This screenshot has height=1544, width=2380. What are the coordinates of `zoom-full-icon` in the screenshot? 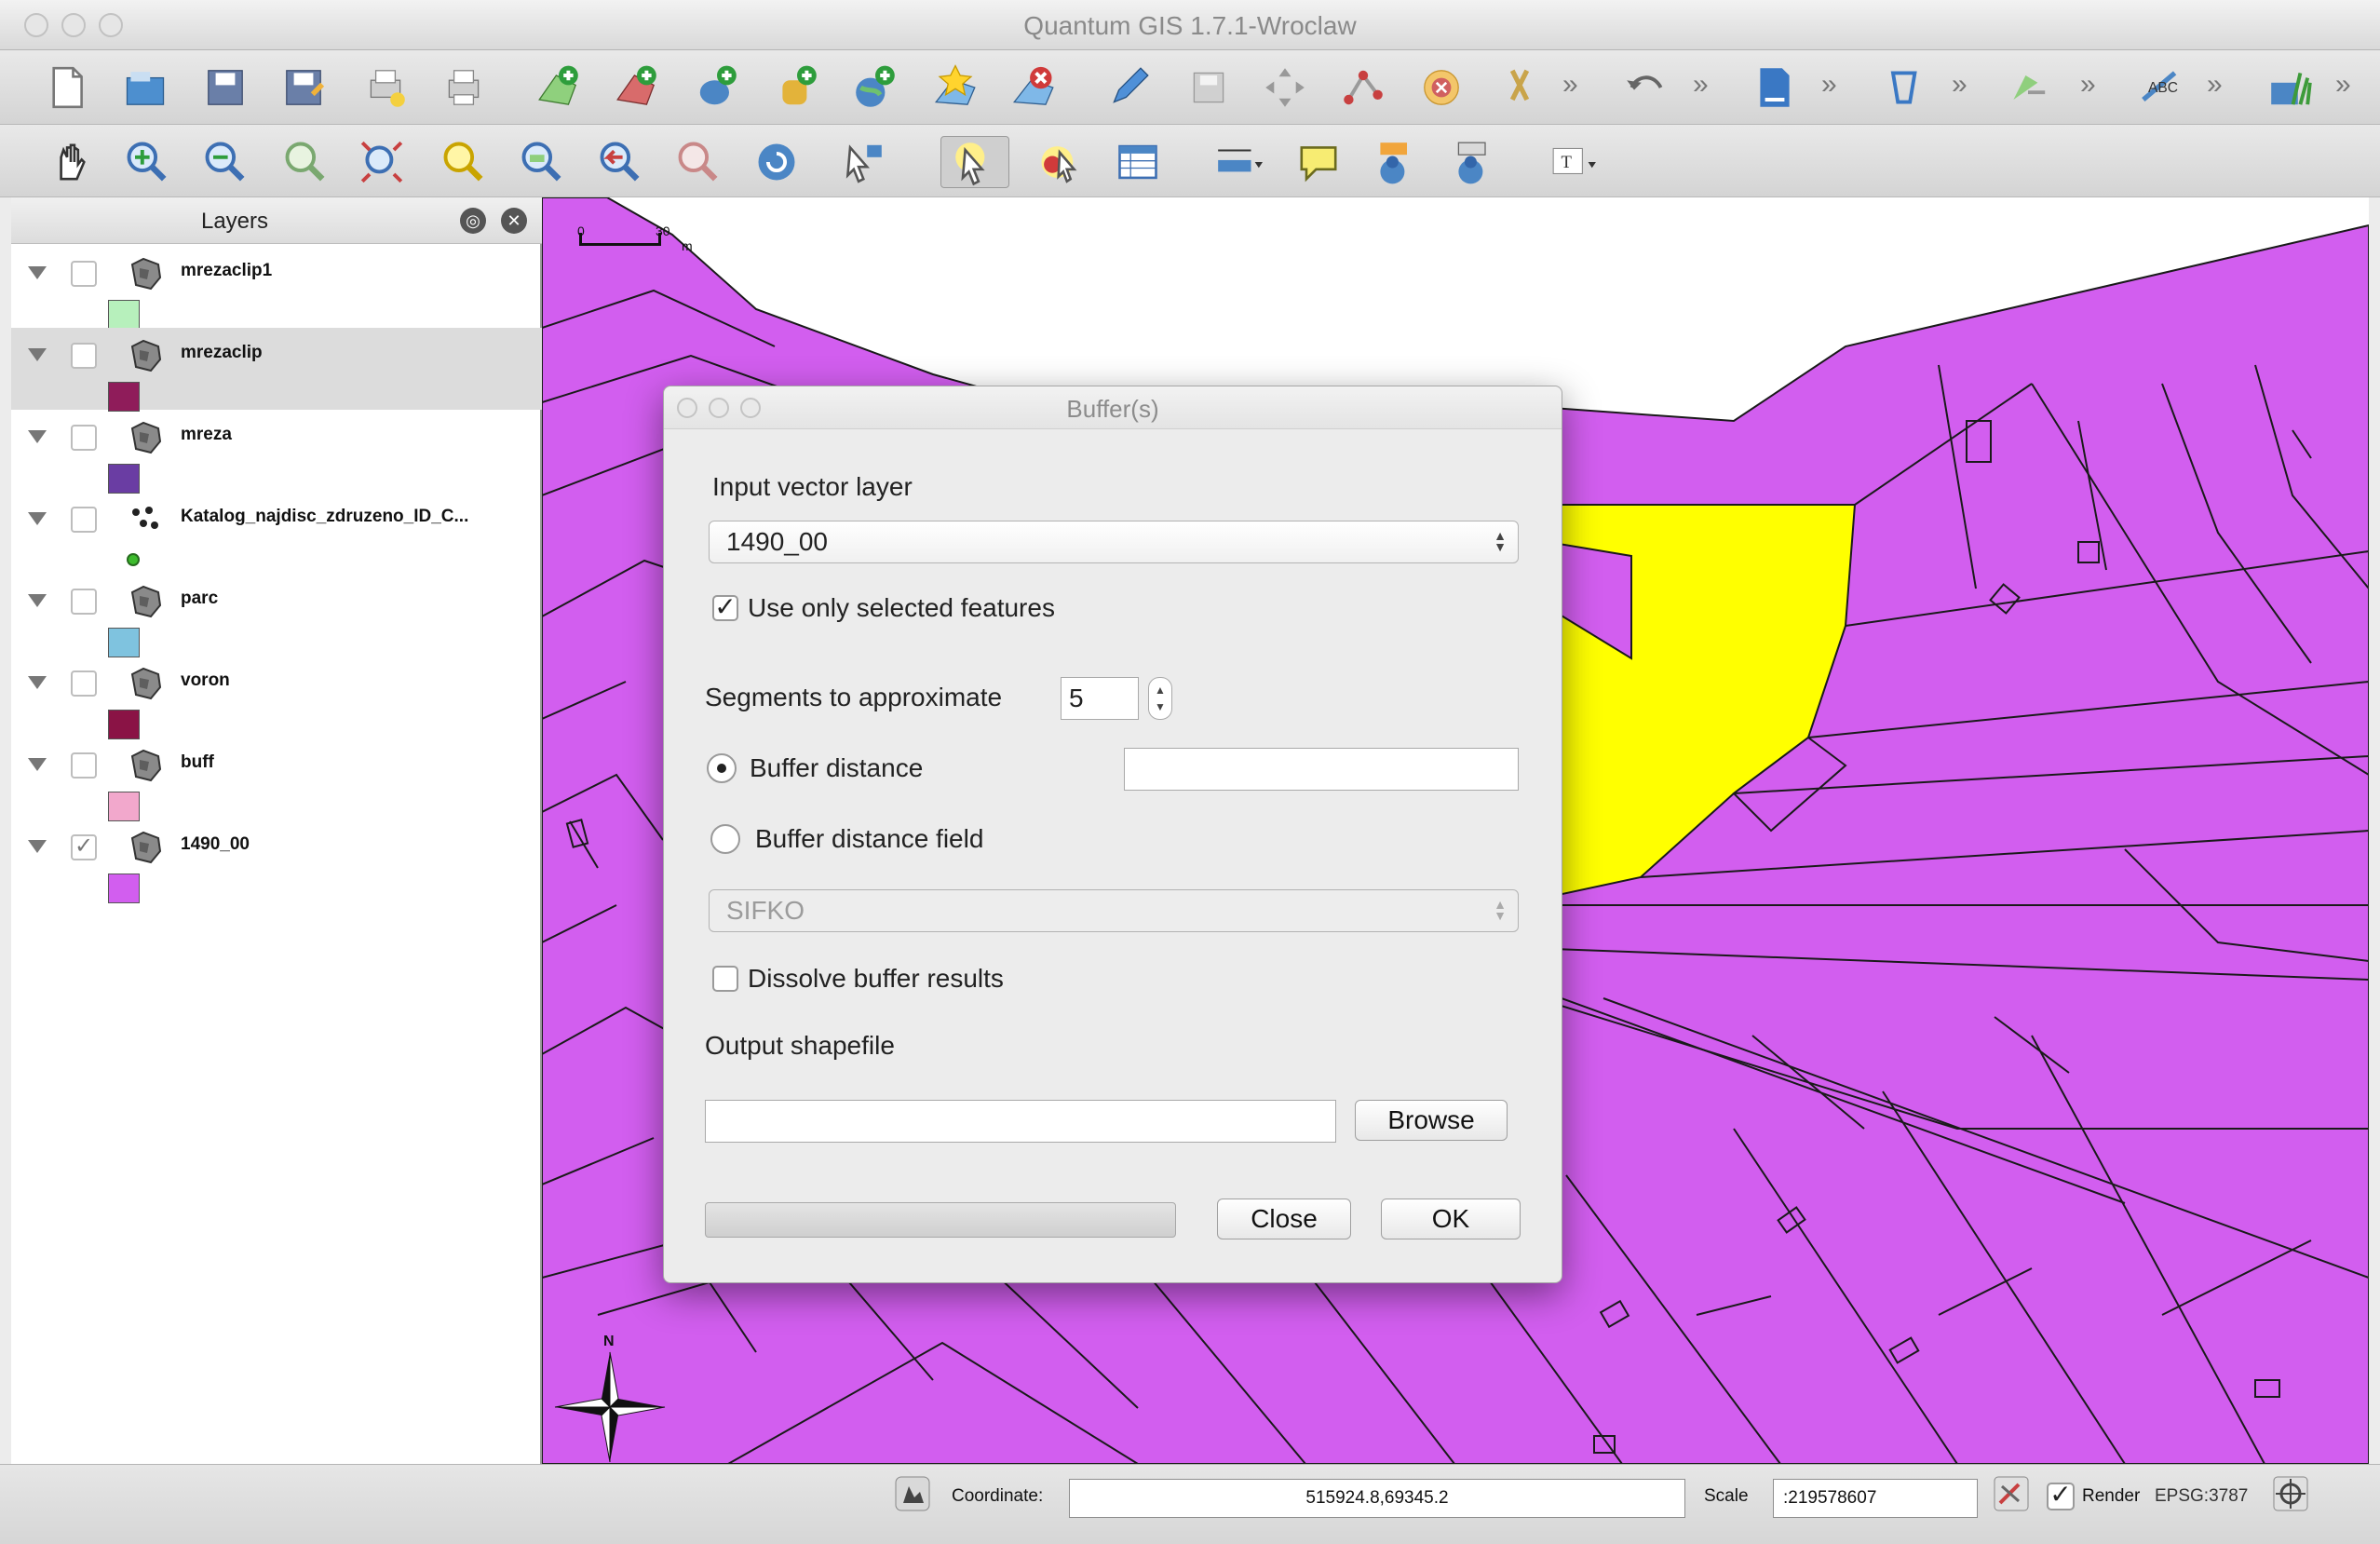 It's located at (382, 162).